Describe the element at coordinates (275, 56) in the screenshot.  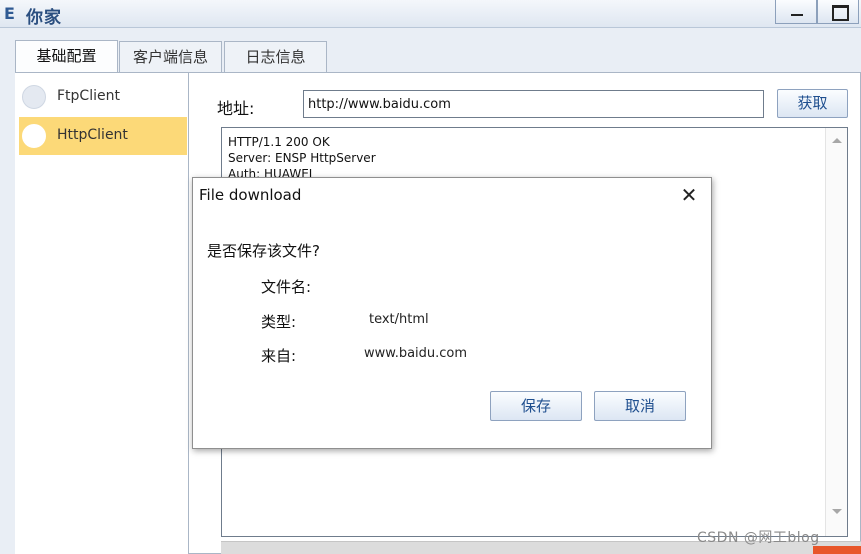
I see `tab-log-info: 日志信息` at that location.